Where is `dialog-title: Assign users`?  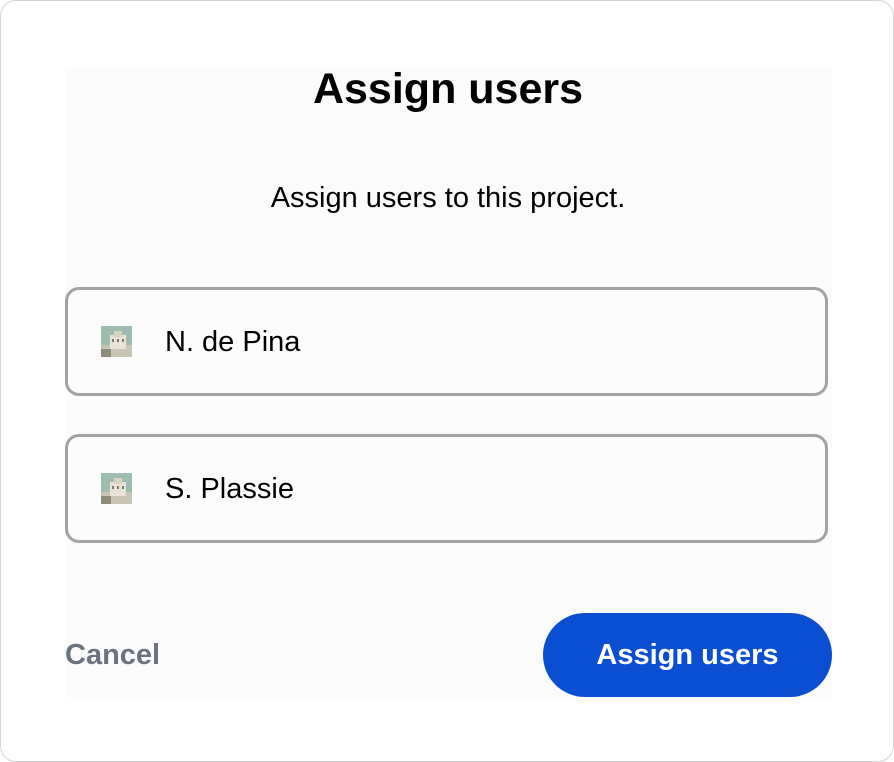 dialog-title: Assign users is located at coordinates (448, 89).